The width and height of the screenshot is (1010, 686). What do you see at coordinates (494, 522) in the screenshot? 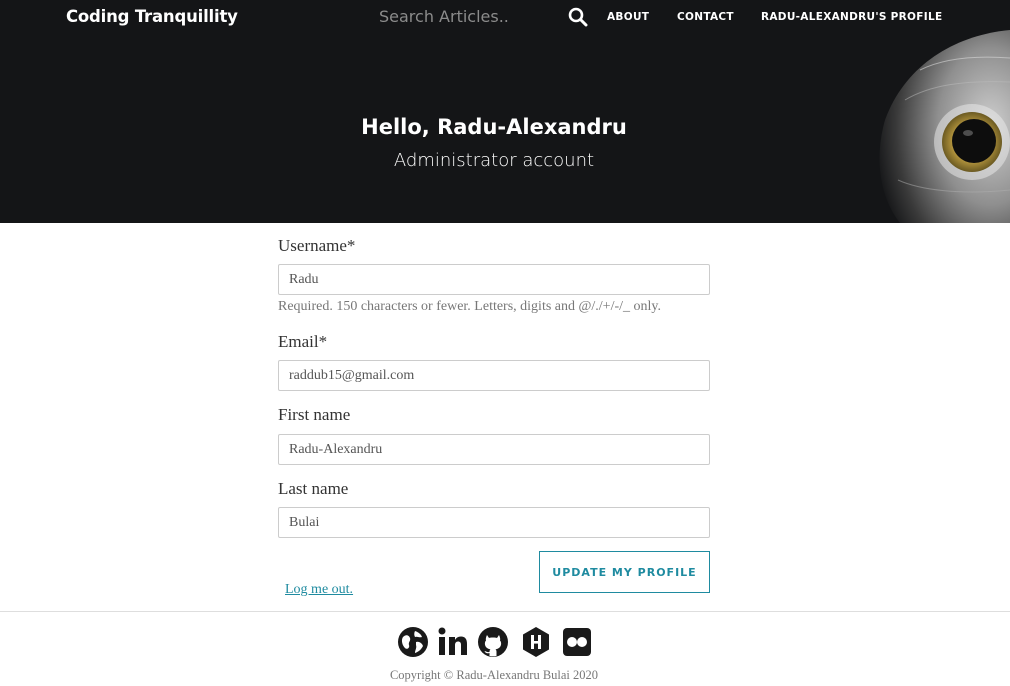
I see `last-name-field` at bounding box center [494, 522].